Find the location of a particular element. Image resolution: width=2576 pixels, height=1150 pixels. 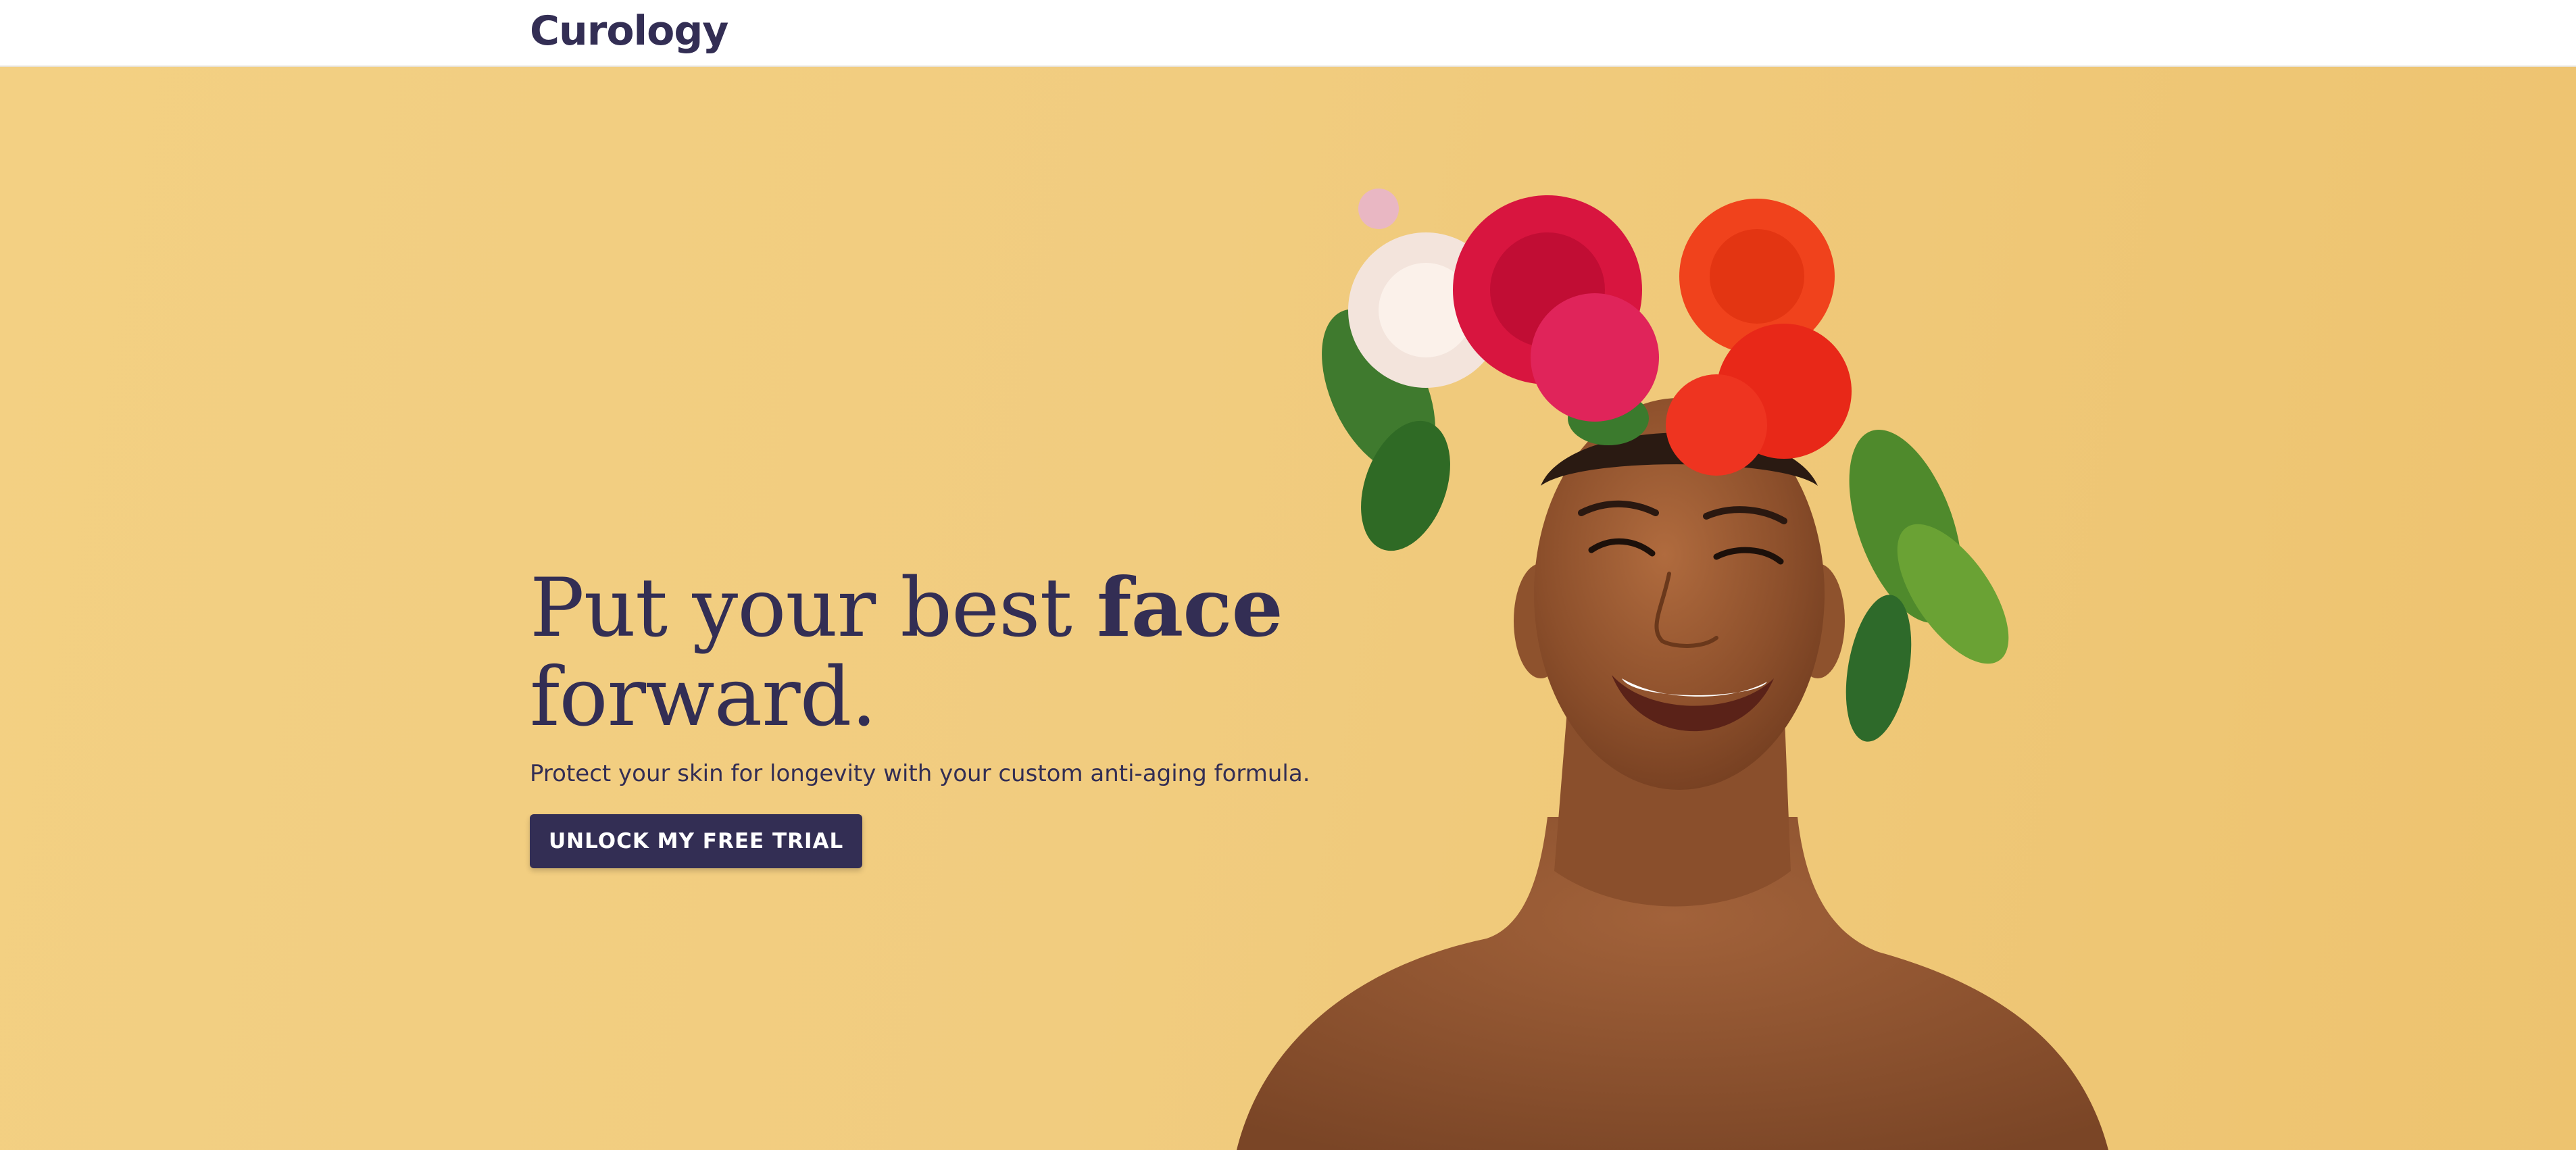

unlock-free-trial-button: UNLOCK MY FREE TRIAL is located at coordinates (697, 841).